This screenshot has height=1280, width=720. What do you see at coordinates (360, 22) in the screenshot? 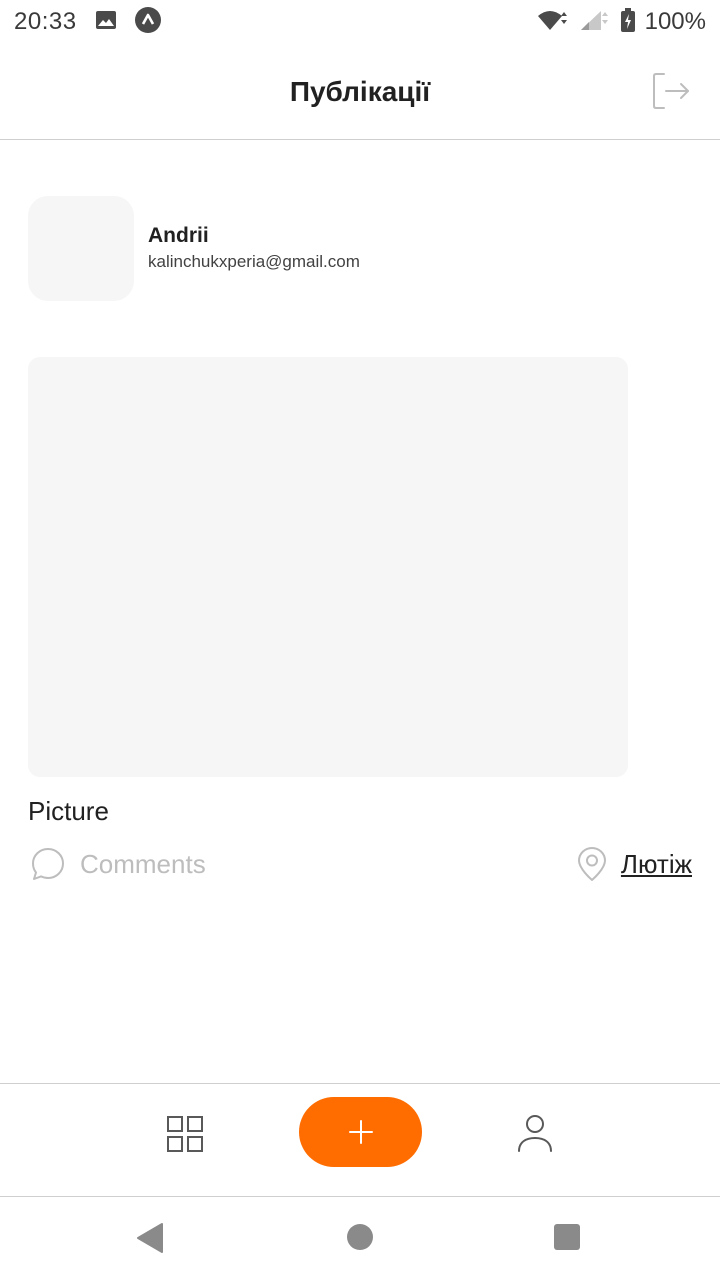
I see `status-bar: 20:33 100%` at bounding box center [360, 22].